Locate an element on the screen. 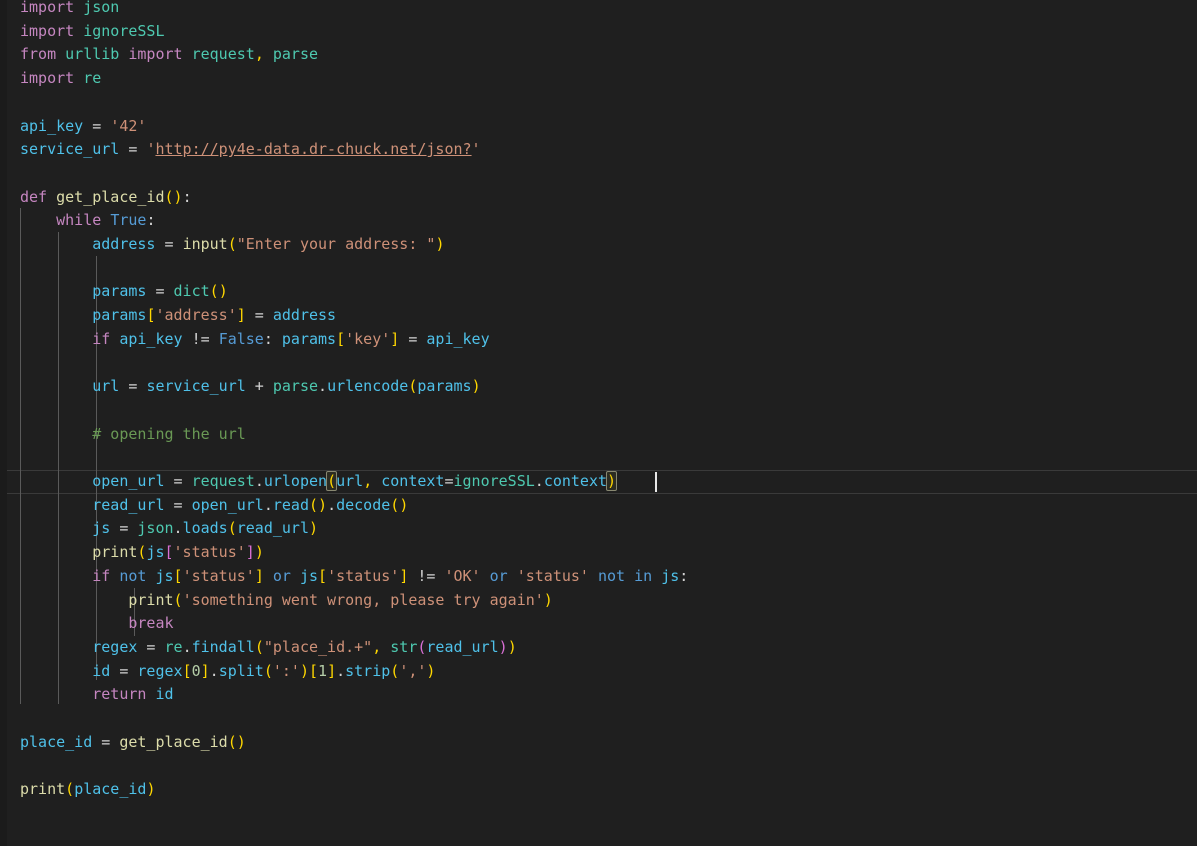 Image resolution: width=1197 pixels, height=846 pixels. editor-gutter is located at coordinates (3, 423).